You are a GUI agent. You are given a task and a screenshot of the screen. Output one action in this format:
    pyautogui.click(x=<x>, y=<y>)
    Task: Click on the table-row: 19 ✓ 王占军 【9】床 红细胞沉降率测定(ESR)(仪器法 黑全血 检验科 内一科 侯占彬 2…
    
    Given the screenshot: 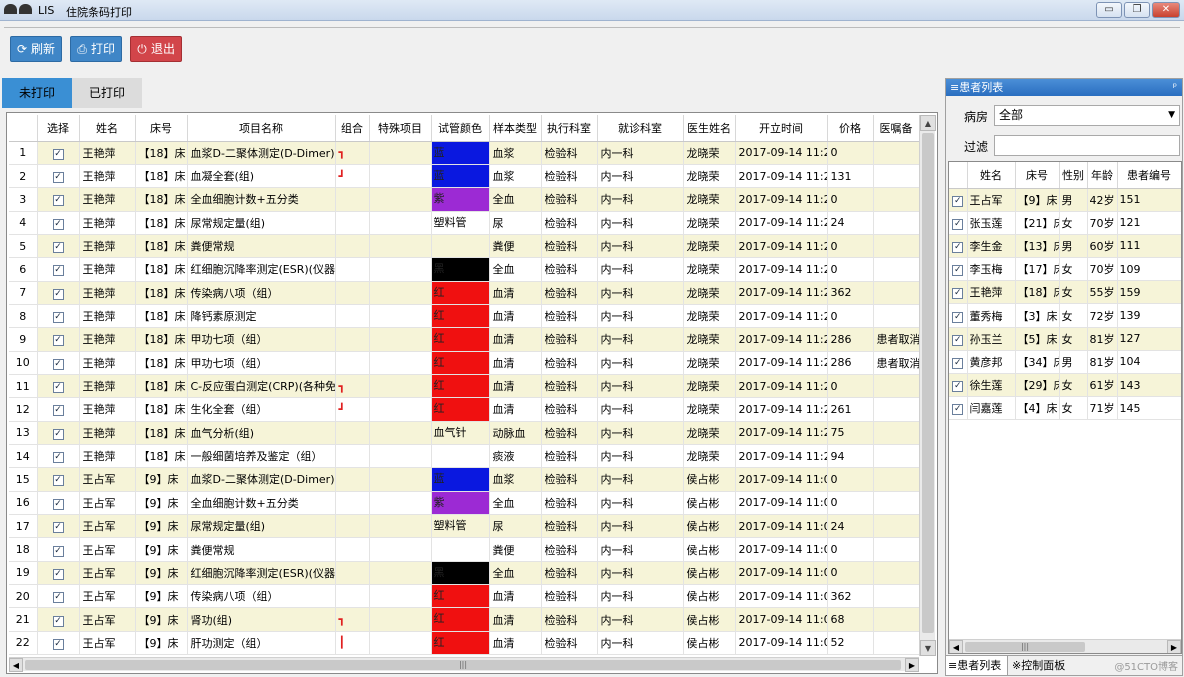 What is the action you would take?
    pyautogui.click(x=464, y=573)
    